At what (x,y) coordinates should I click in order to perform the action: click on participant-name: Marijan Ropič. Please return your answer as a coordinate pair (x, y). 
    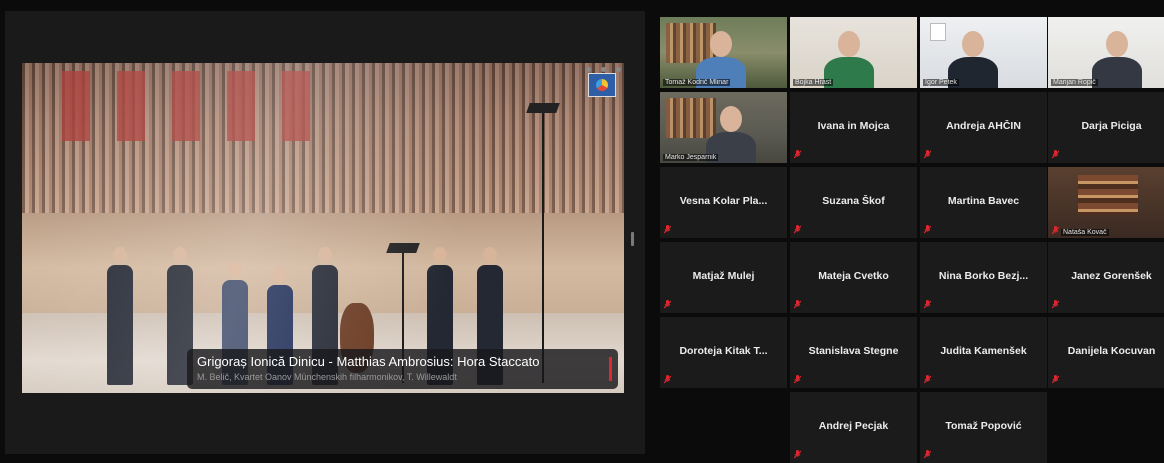
    Looking at the image, I should click on (1074, 82).